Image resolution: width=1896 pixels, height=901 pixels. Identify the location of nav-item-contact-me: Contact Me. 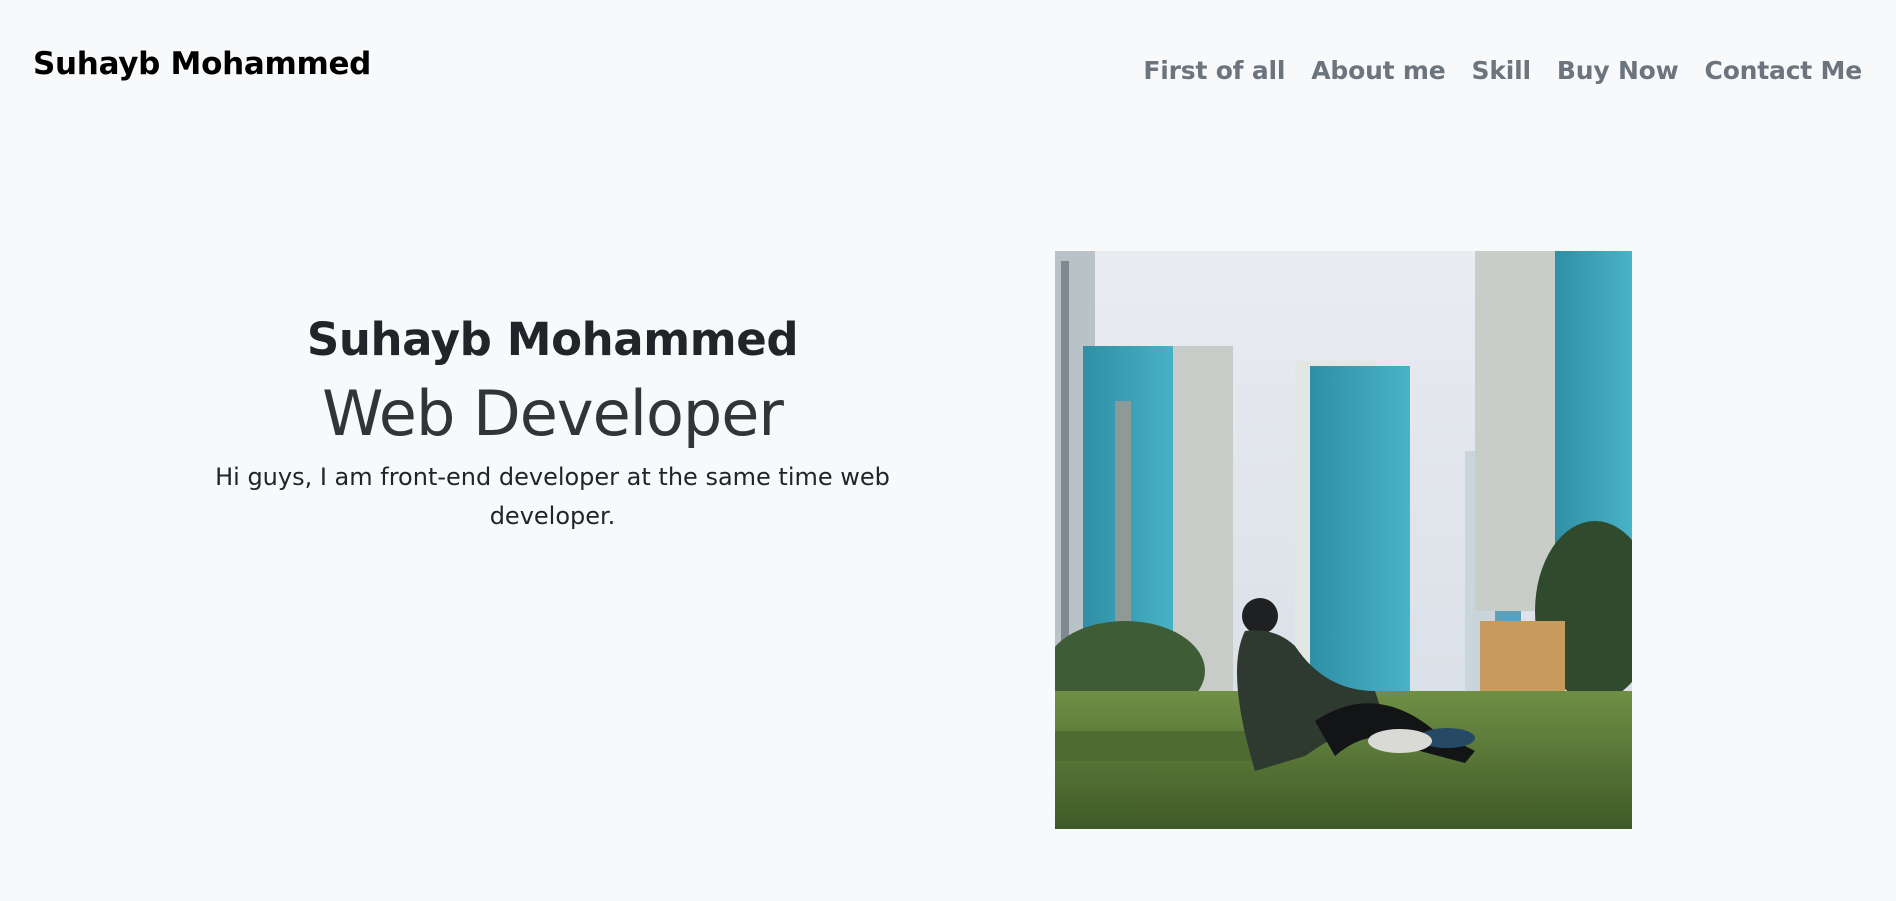
(1777, 70).